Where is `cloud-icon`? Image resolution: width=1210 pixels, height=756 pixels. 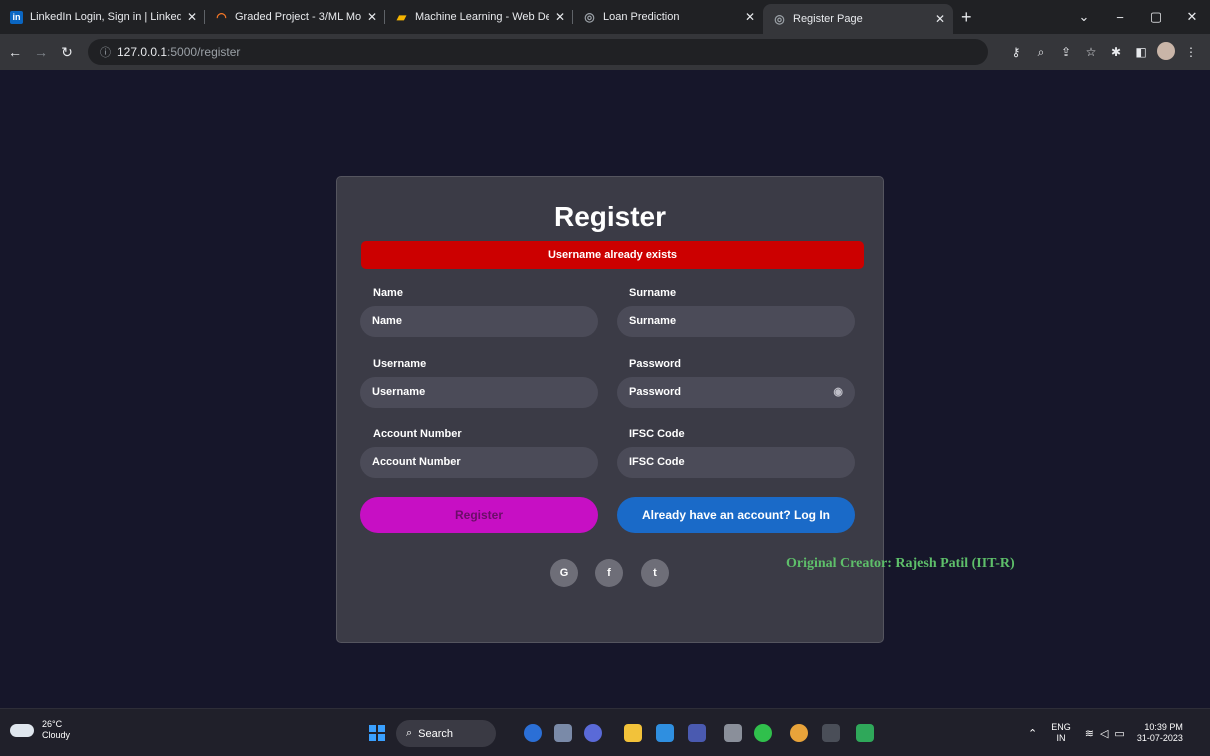
cloud-icon is located at coordinates (22, 730).